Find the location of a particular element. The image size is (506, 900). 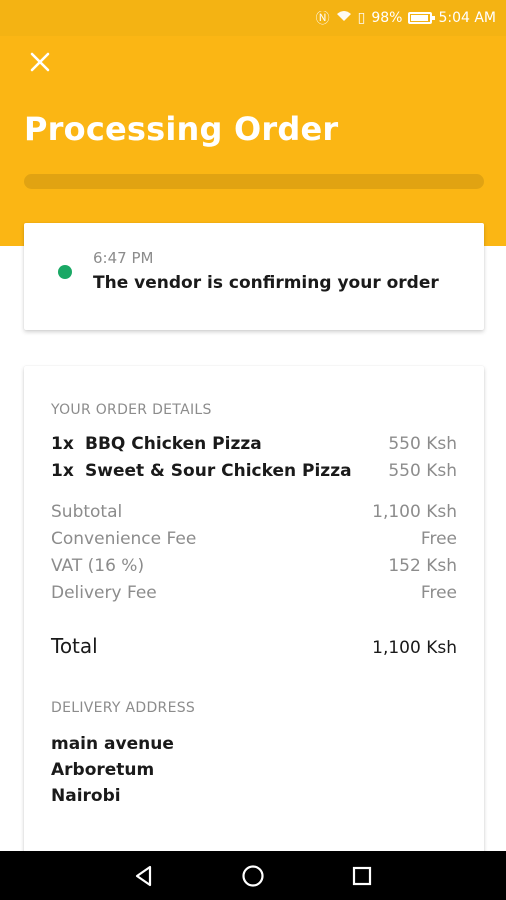

status-dot-icon is located at coordinates (65, 272).